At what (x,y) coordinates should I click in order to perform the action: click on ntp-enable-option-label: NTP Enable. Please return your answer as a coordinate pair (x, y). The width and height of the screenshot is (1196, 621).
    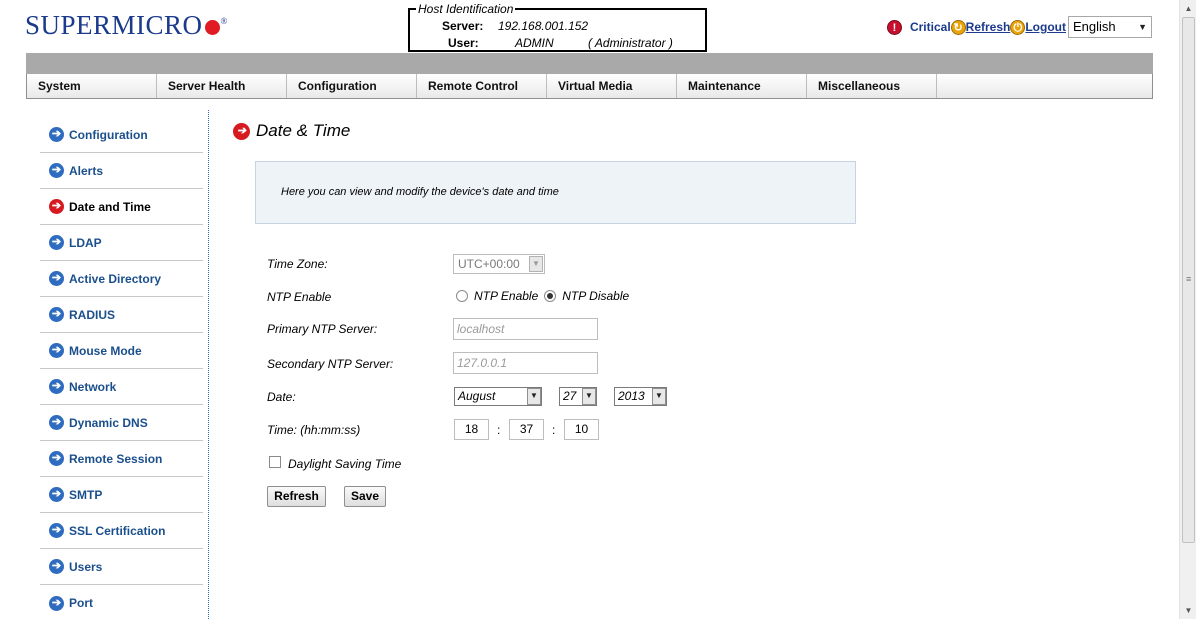
    Looking at the image, I should click on (506, 296).